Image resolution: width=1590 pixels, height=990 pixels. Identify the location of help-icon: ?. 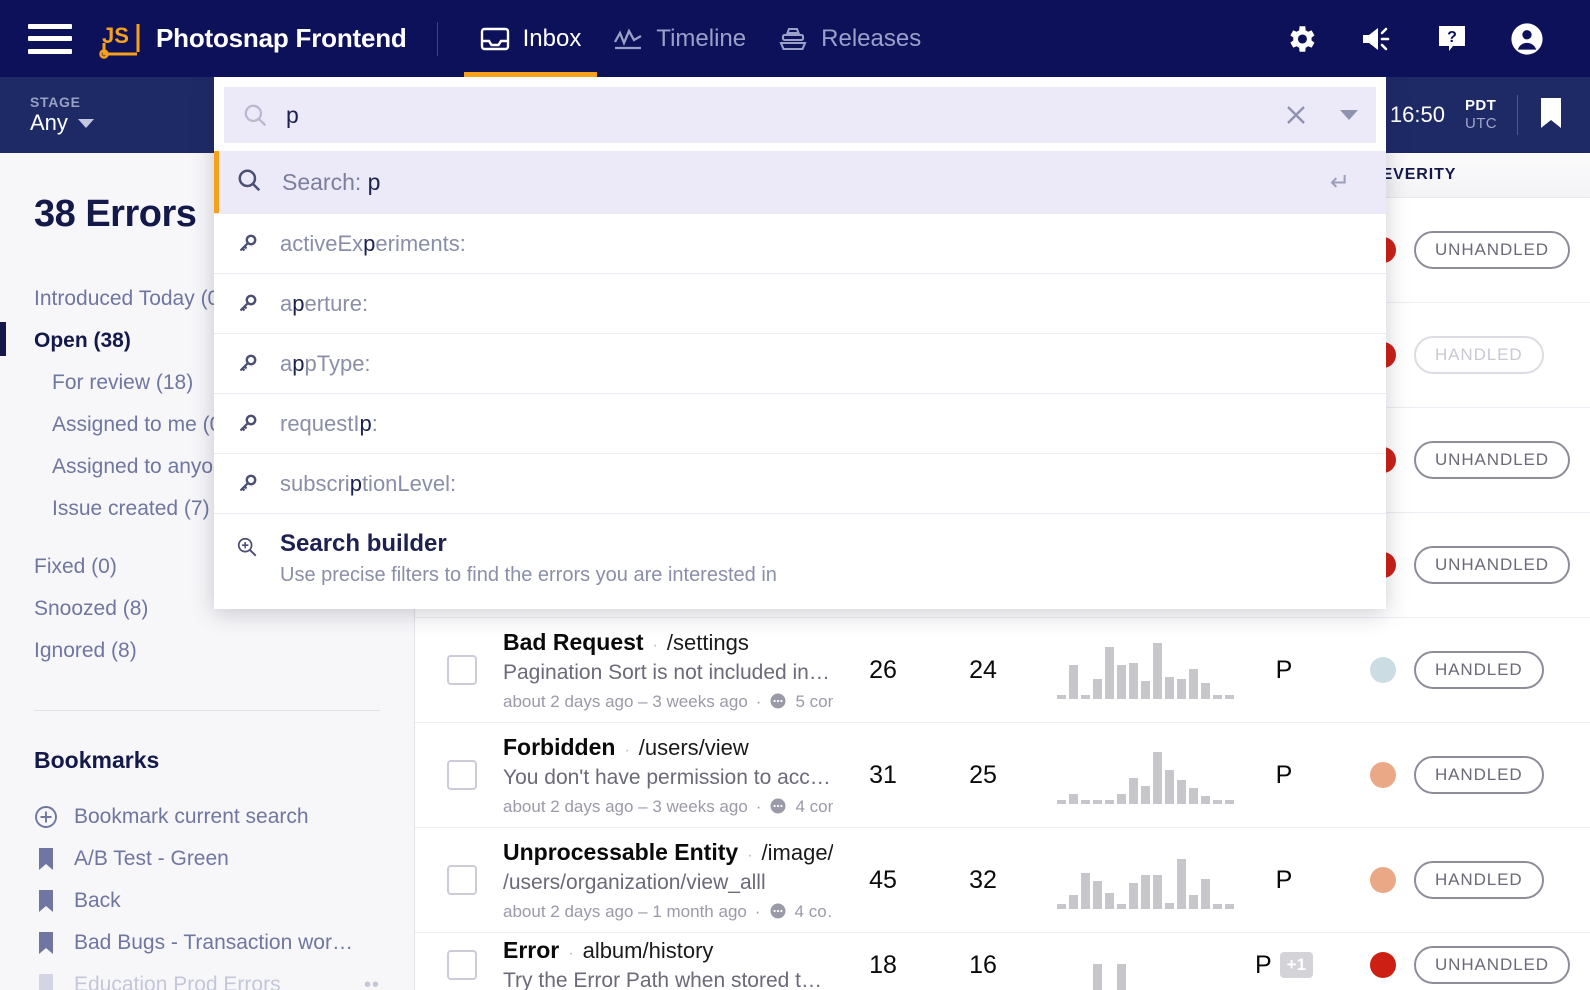
(1452, 39).